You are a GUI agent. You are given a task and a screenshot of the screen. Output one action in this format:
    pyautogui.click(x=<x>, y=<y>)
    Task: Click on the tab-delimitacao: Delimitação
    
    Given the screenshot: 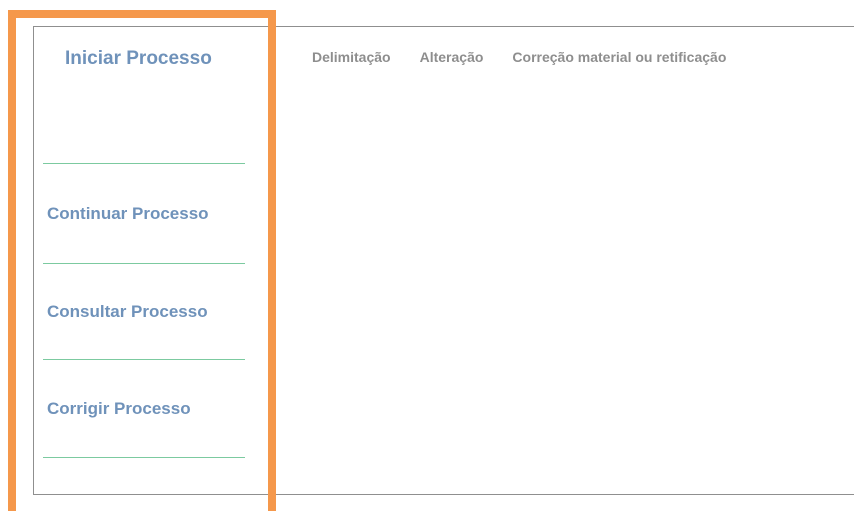 What is the action you would take?
    pyautogui.click(x=351, y=57)
    